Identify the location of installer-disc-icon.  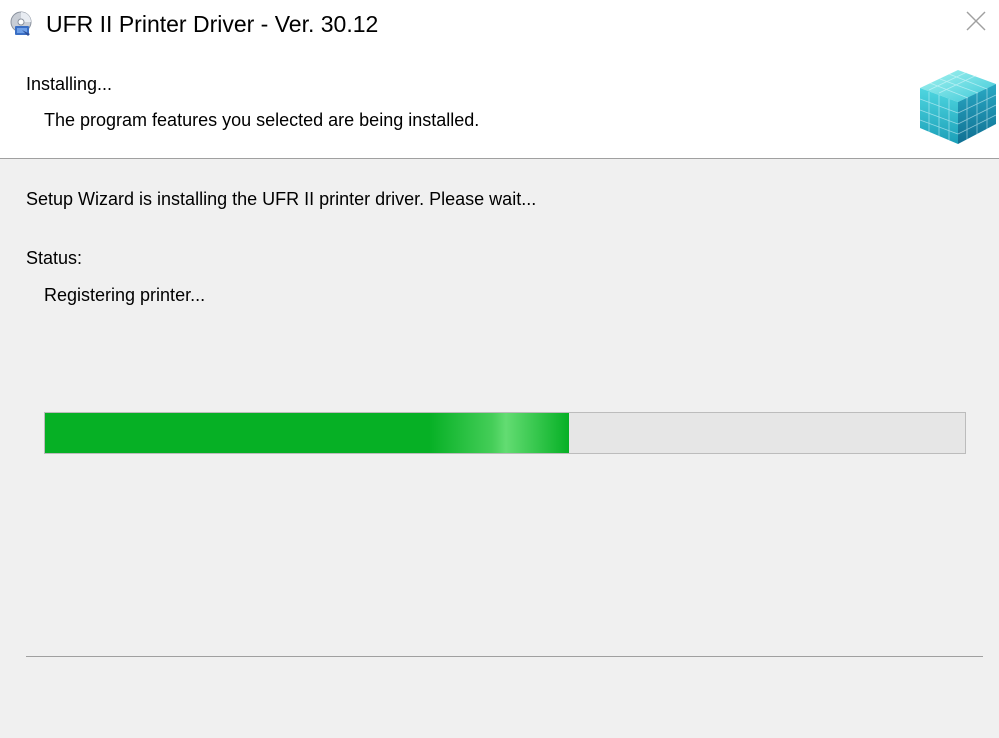
(22, 24).